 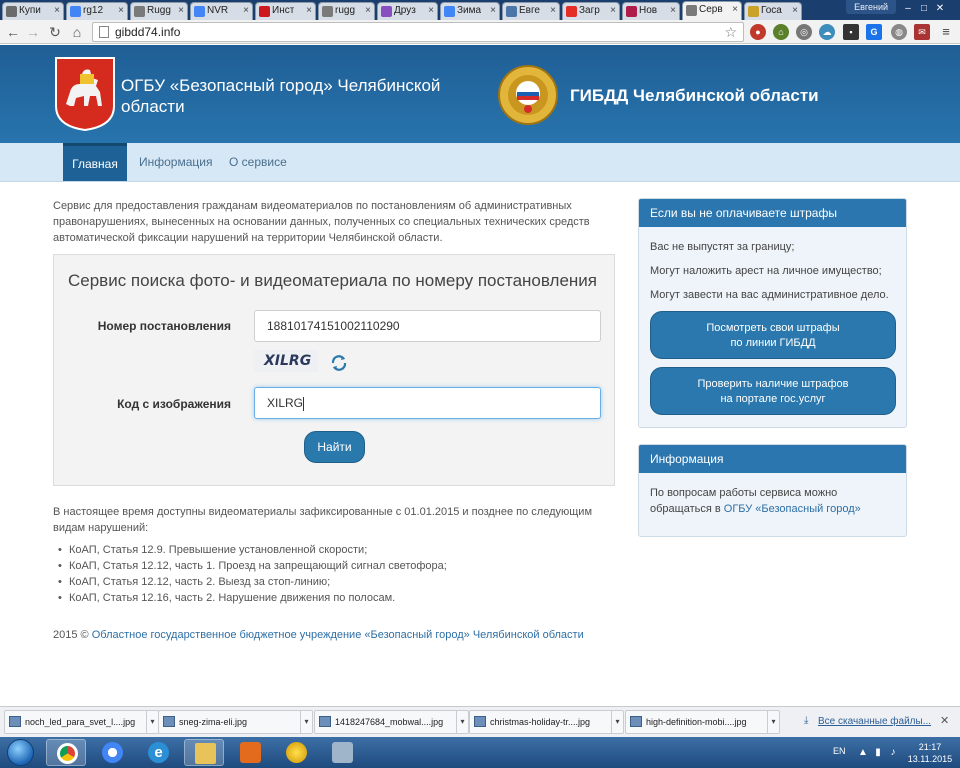 What do you see at coordinates (158, 752) in the screenshot?
I see `taskbar-ie: e` at bounding box center [158, 752].